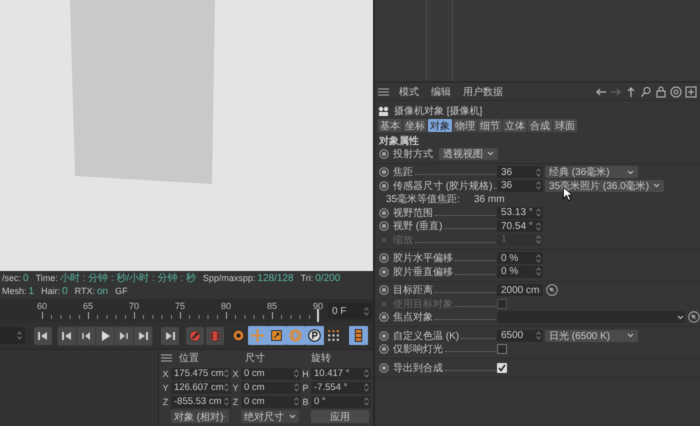  I want to click on arrow-left-icon, so click(601, 92).